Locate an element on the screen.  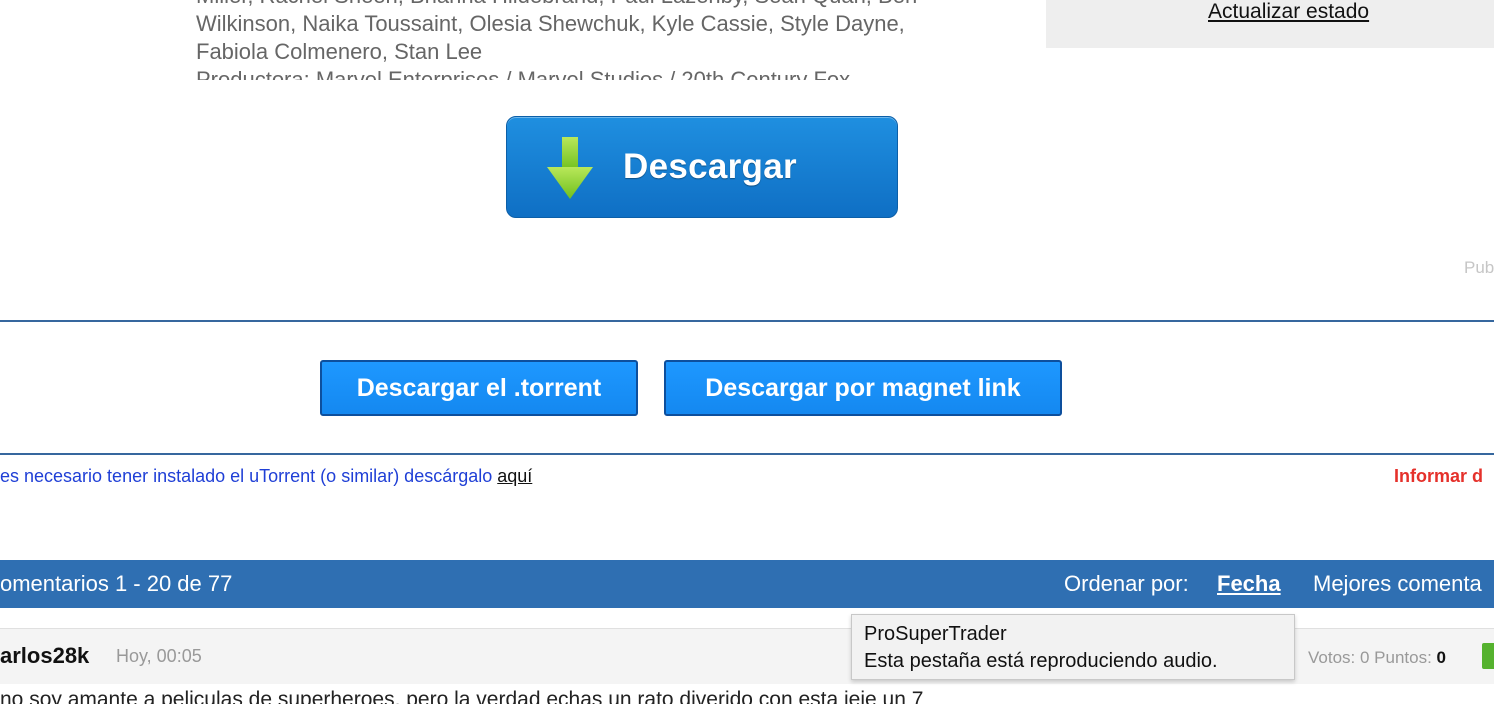
download-arrow-icon is located at coordinates (570, 168).